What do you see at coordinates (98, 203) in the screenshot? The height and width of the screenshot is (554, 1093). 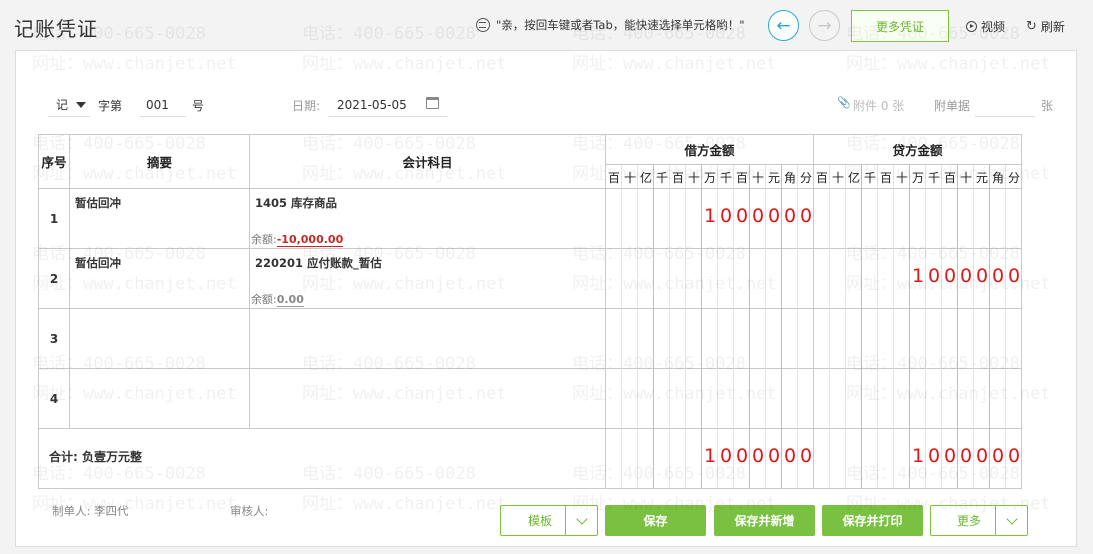 I see `row-1-summary: 暂估回冲` at bounding box center [98, 203].